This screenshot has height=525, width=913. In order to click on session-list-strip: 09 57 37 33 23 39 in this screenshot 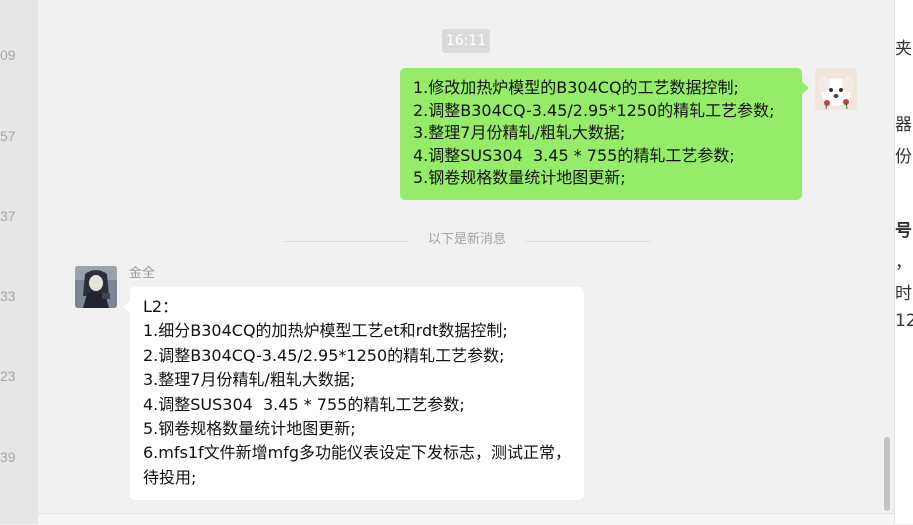, I will do `click(19, 262)`.